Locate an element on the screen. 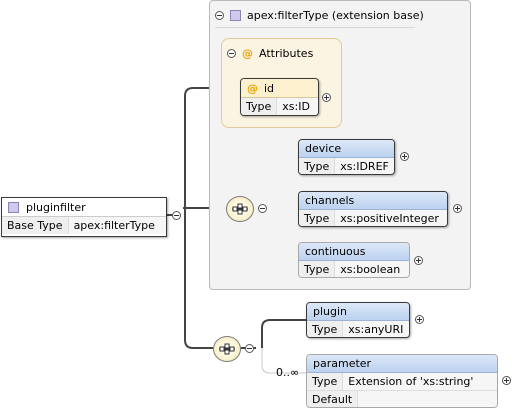  root-element-pluginfilter: pluginfilter Base Type apex:filterType is located at coordinates (84, 217).